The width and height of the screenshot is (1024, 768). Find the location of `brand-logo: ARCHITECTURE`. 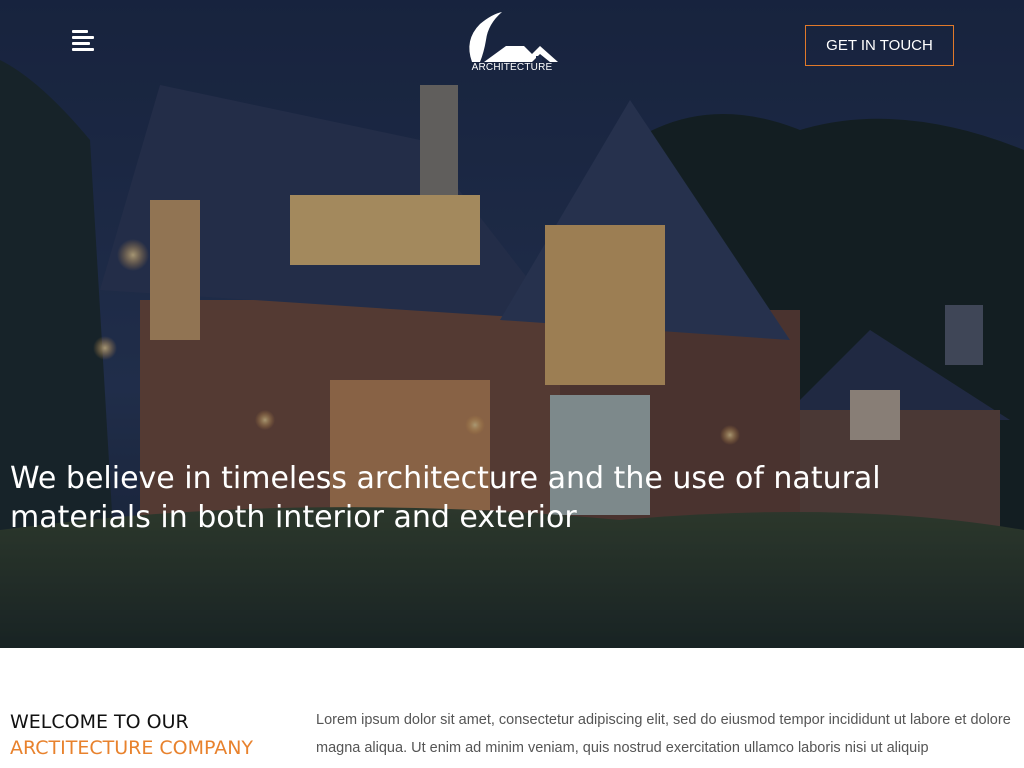

brand-logo: ARCHITECTURE is located at coordinates (512, 43).